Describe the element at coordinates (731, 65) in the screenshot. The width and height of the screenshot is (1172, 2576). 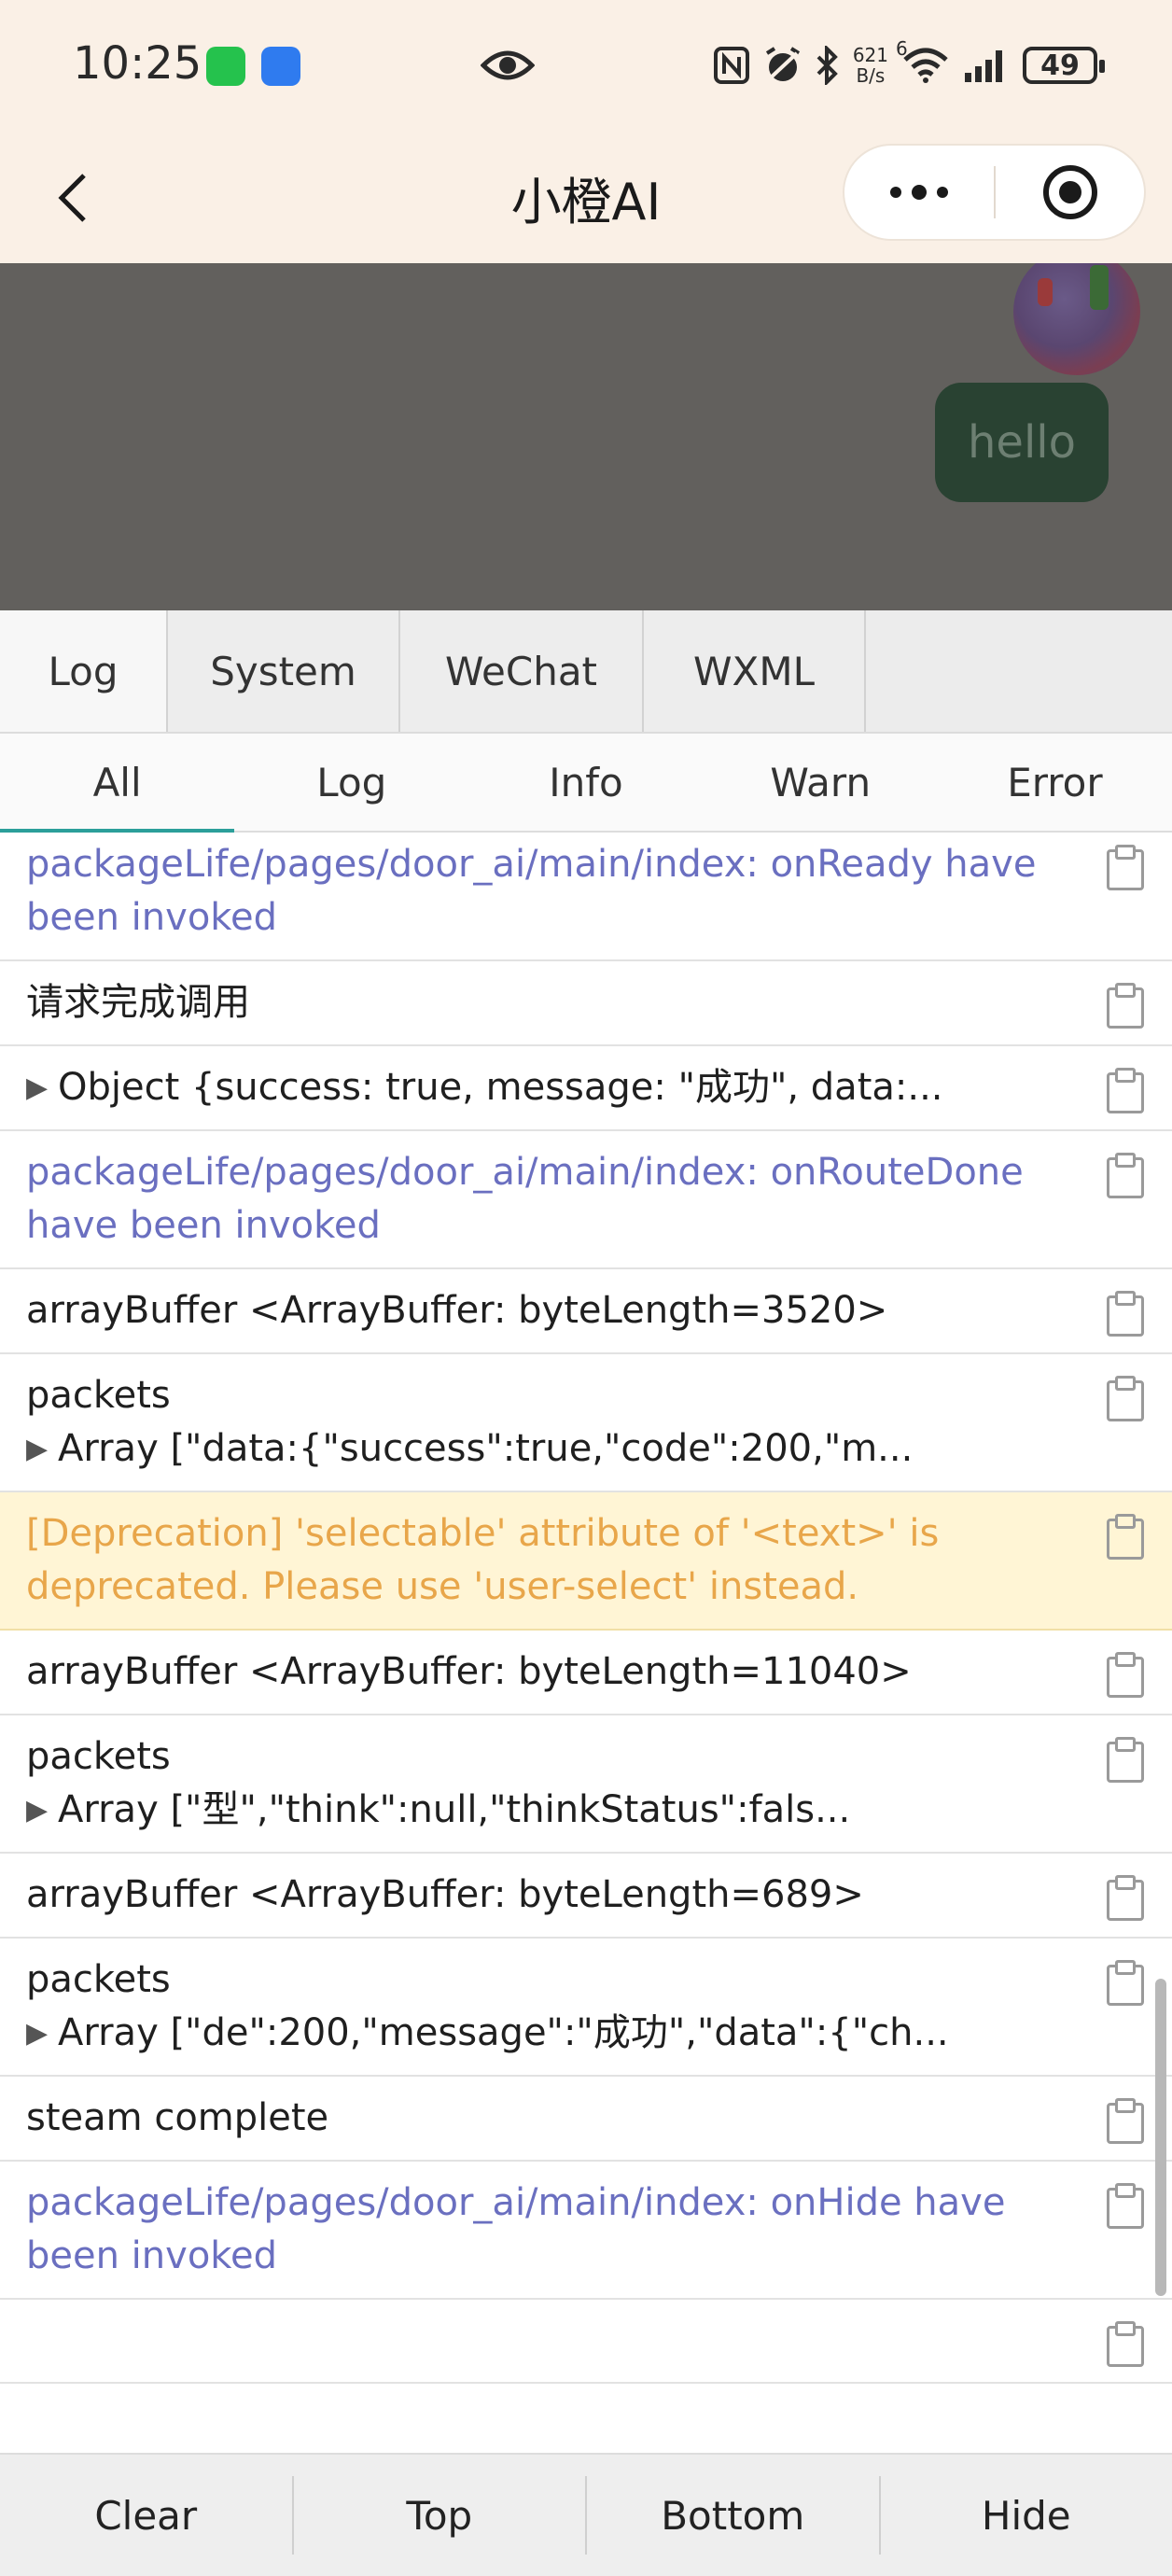
I see `nfc-icon` at that location.